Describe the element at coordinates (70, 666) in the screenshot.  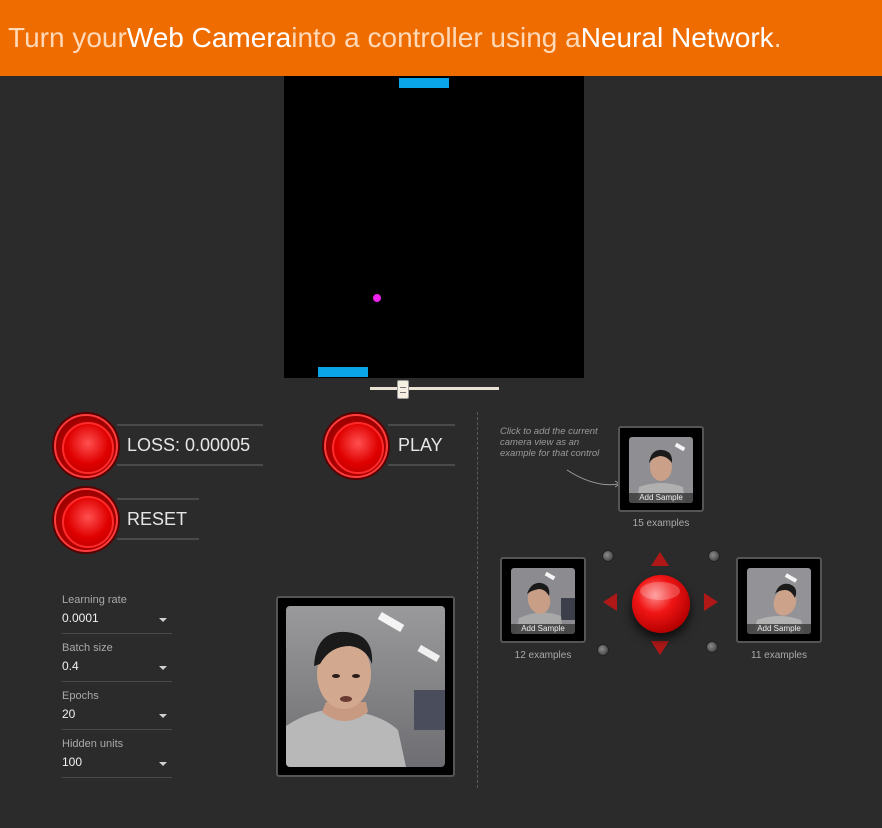
I see `batch-size-value: 0.4` at that location.